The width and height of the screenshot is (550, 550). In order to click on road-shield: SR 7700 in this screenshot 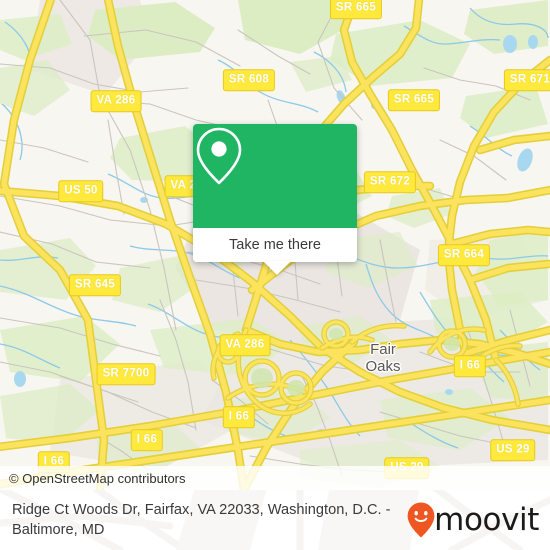, I will do `click(126, 374)`.